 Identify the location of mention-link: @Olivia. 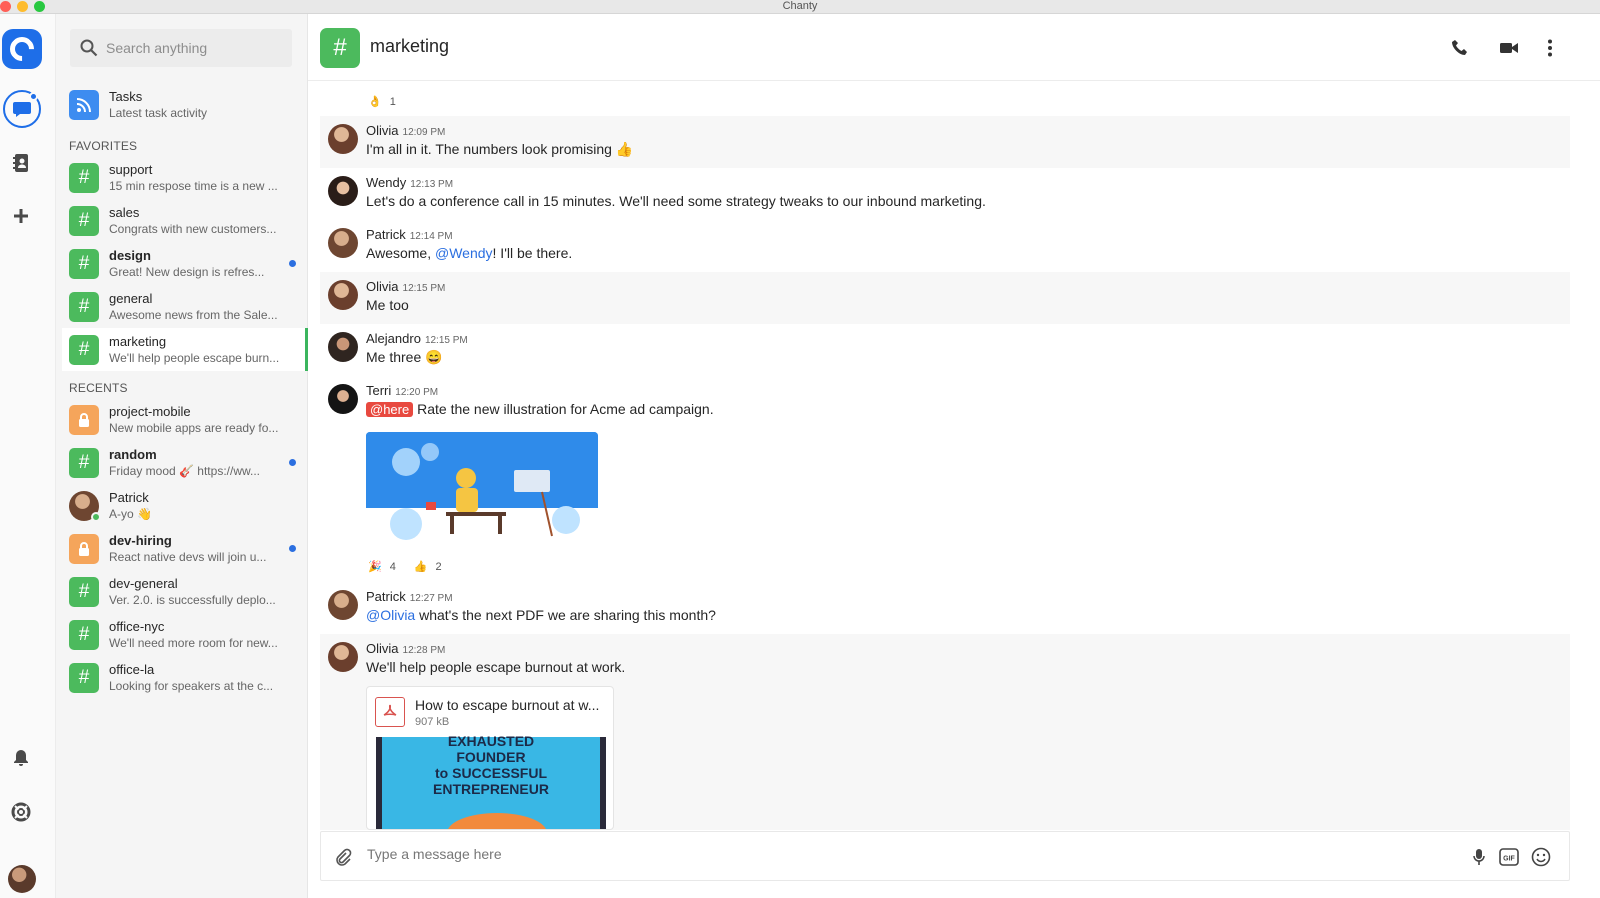
(390, 615).